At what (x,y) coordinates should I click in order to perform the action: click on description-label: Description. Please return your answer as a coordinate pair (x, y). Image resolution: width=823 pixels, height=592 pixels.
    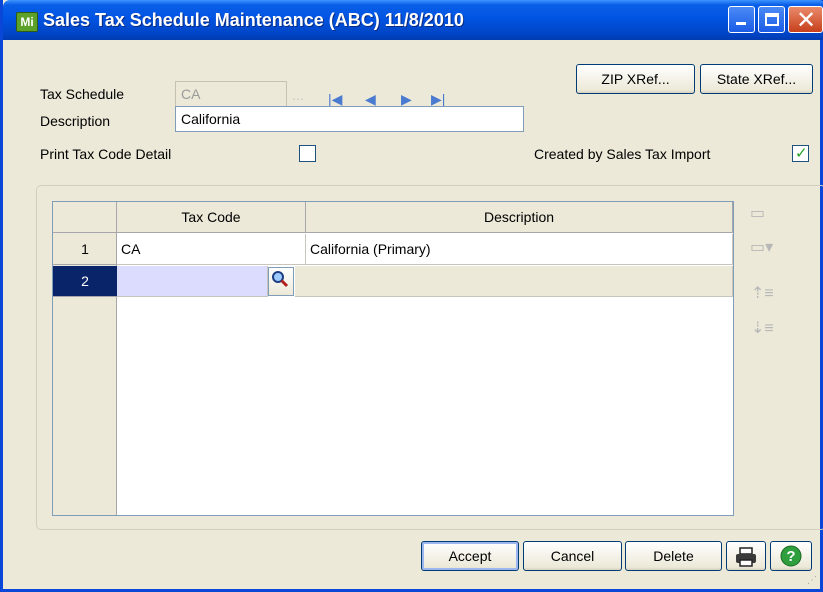
    Looking at the image, I should click on (75, 121).